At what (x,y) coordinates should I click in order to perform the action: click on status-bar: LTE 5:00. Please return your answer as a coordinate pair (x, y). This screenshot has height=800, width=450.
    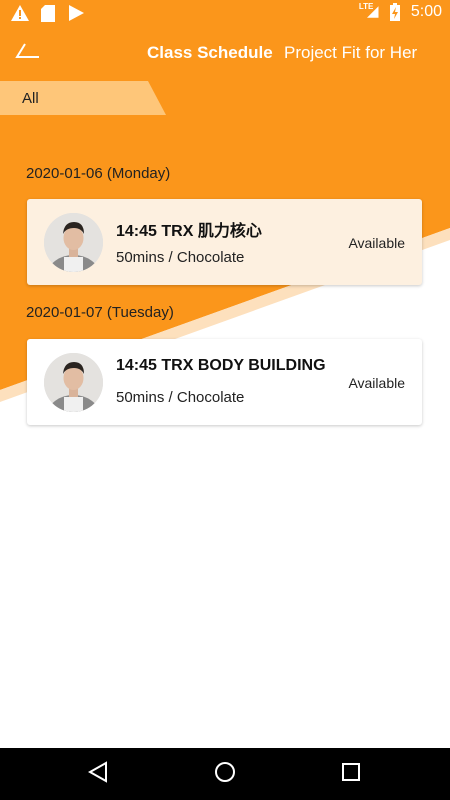
    Looking at the image, I should click on (225, 12).